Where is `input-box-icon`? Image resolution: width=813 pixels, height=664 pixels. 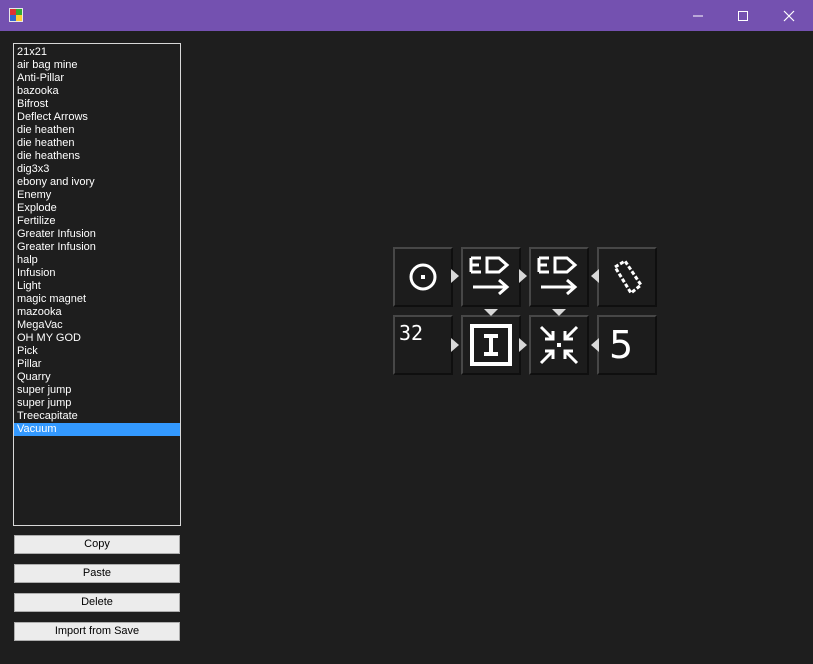
input-box-icon is located at coordinates (491, 345).